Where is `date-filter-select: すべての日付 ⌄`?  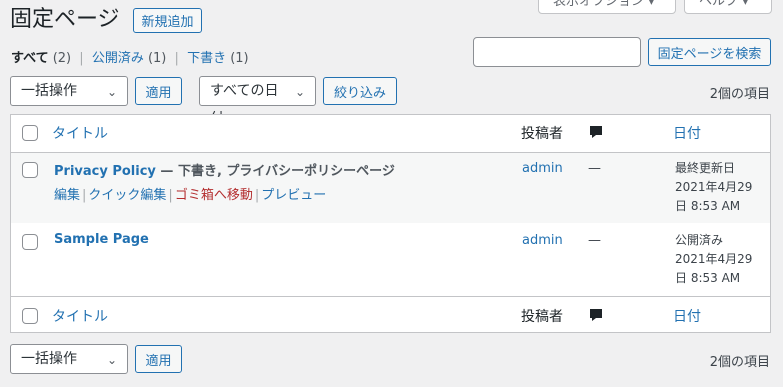
date-filter-select: すべての日付 ⌄ is located at coordinates (257, 101).